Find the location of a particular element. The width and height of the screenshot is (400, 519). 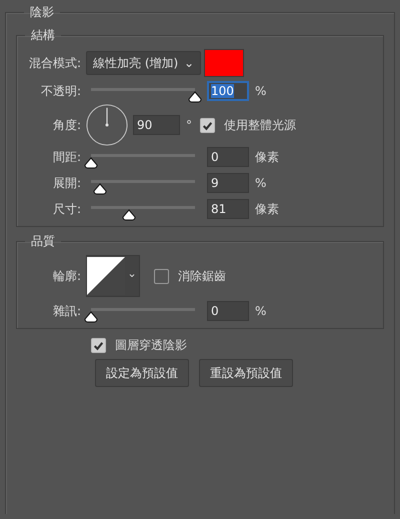

field-label: 雜訊: is located at coordinates (66, 311).